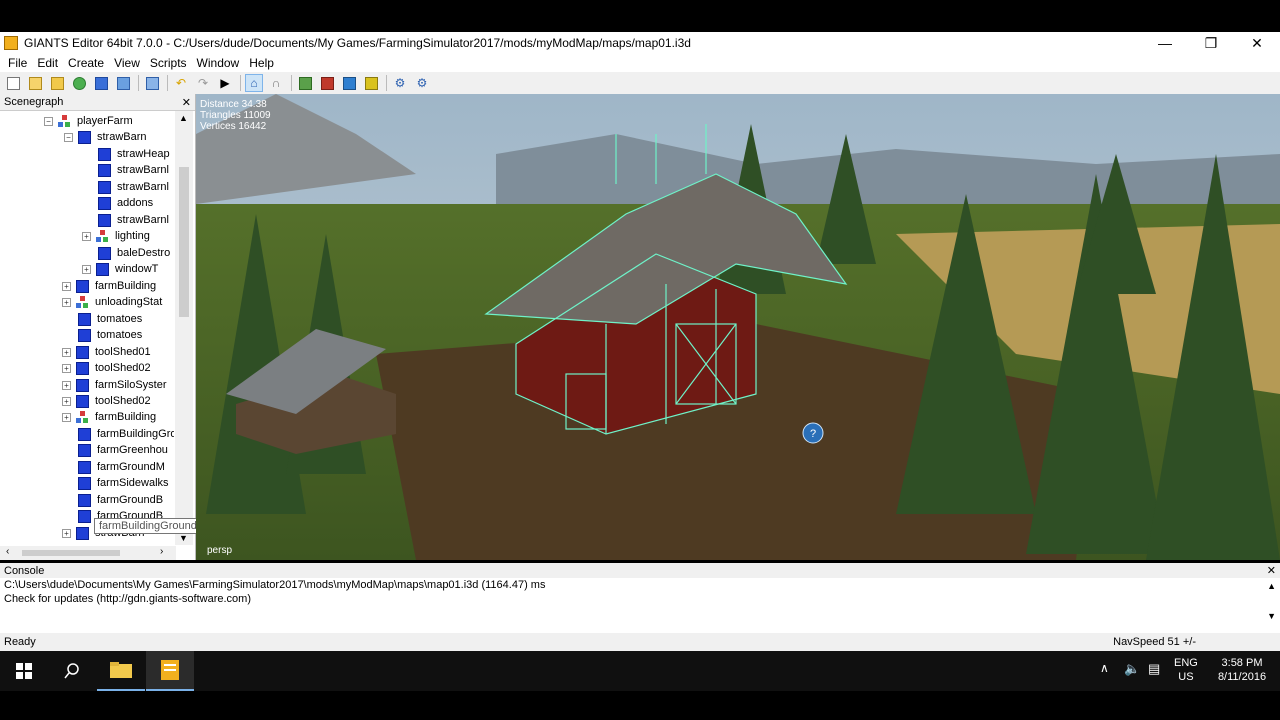 The width and height of the screenshot is (1280, 720). Describe the element at coordinates (1104, 668) in the screenshot. I see `tray-chevron-icon: ∧` at that location.